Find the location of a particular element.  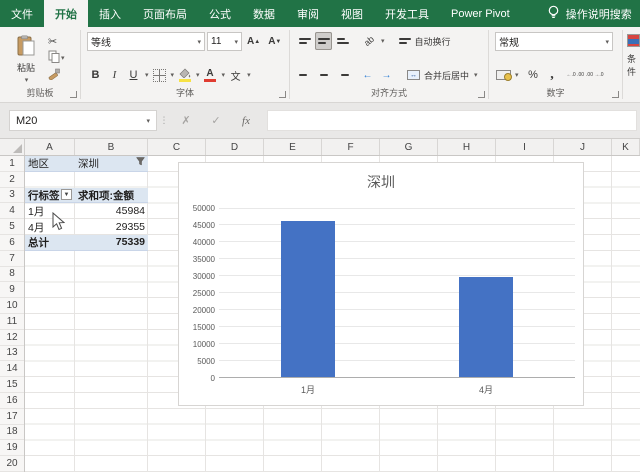

row-header-16: 16 is located at coordinates (12, 401).